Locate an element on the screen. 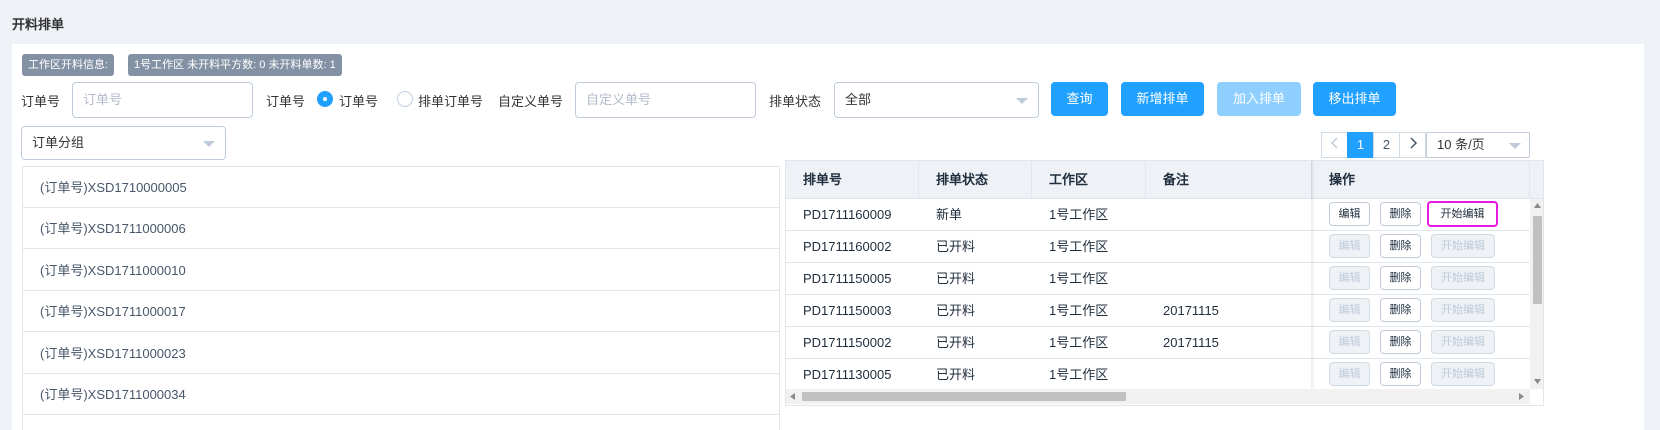 The height and width of the screenshot is (430, 1660). horizontal-scrollbar is located at coordinates (1158, 396).